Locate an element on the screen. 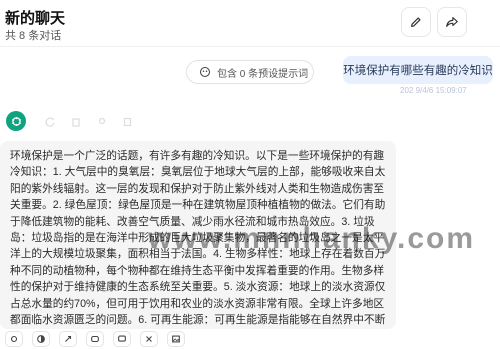 The height and width of the screenshot is (349, 500). retry-icon is located at coordinates (50, 121).